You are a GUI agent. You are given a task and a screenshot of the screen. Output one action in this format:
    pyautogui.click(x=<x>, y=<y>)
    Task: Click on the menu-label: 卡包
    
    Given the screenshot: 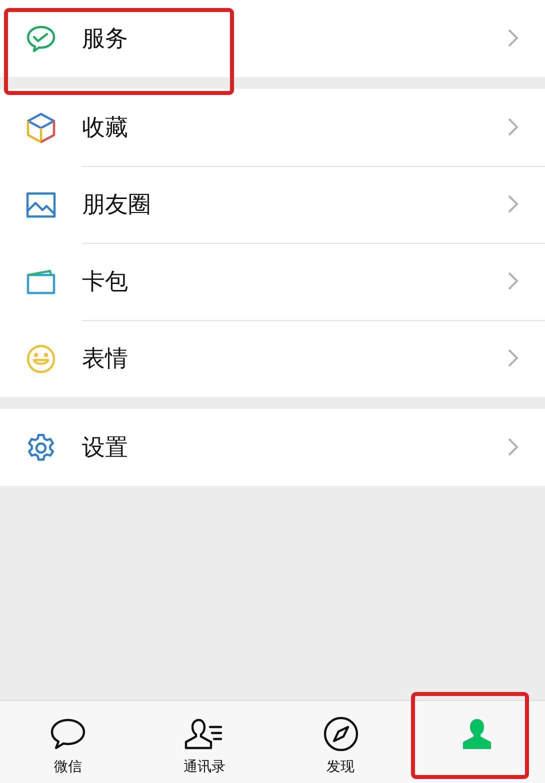 What is the action you would take?
    pyautogui.click(x=105, y=282)
    